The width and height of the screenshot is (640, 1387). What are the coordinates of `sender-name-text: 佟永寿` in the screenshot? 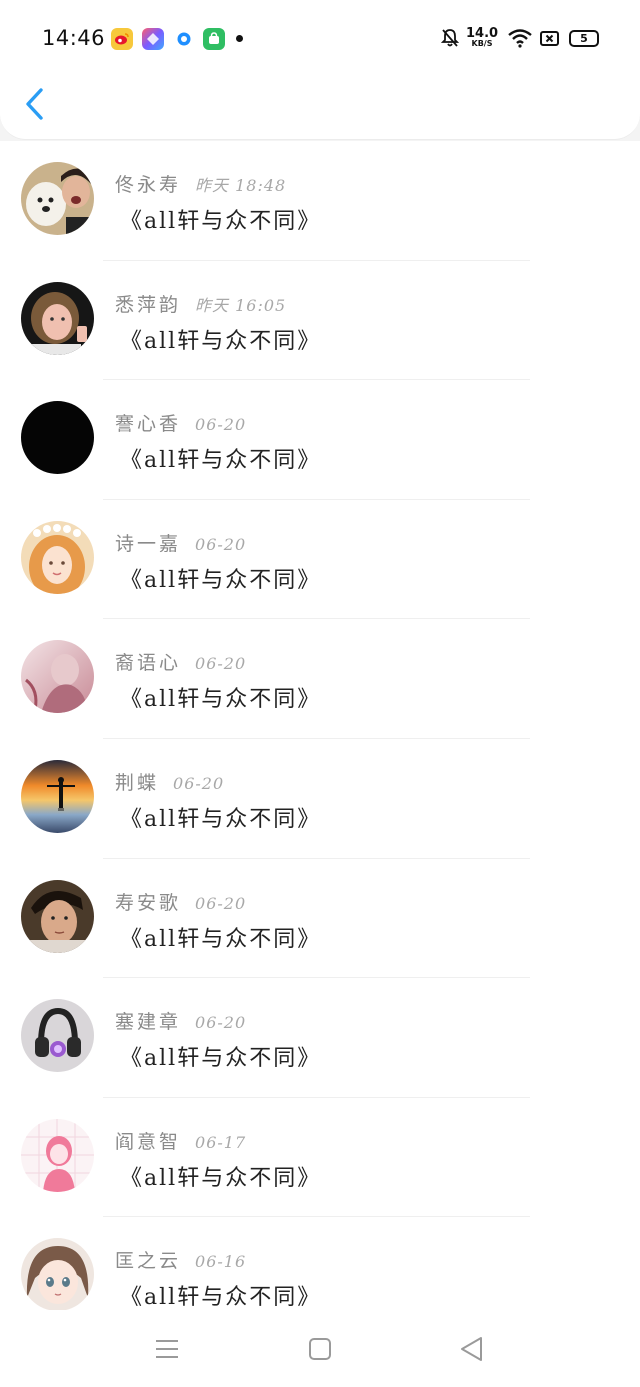 It's located at (148, 185).